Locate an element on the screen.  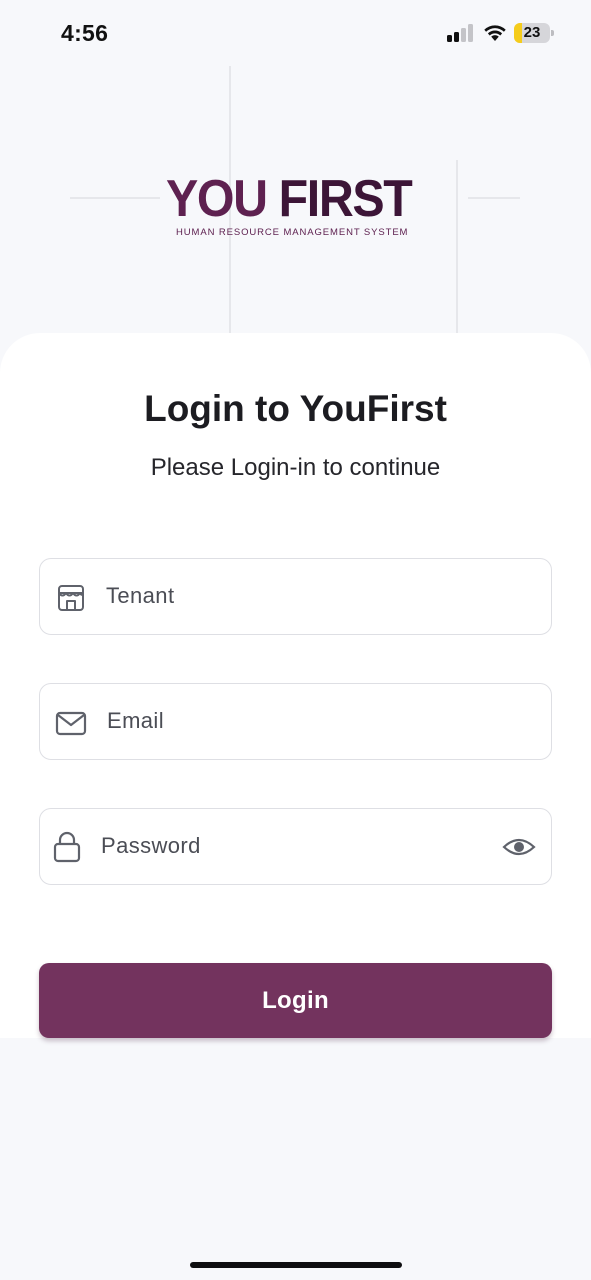
logo-wordmark: YOU FIRST is located at coordinates (289, 199).